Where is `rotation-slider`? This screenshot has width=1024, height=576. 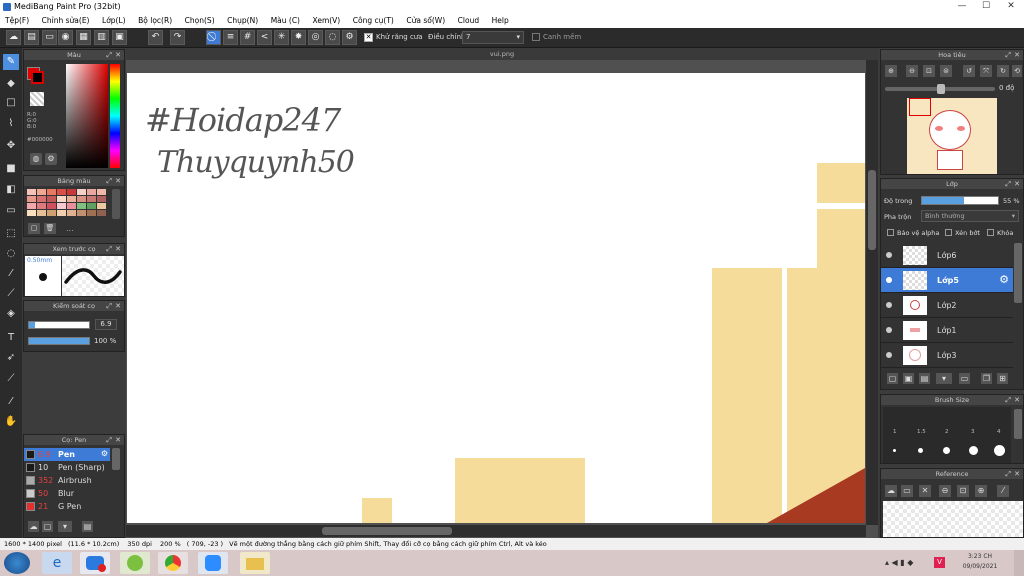
rotation-slider is located at coordinates (940, 89).